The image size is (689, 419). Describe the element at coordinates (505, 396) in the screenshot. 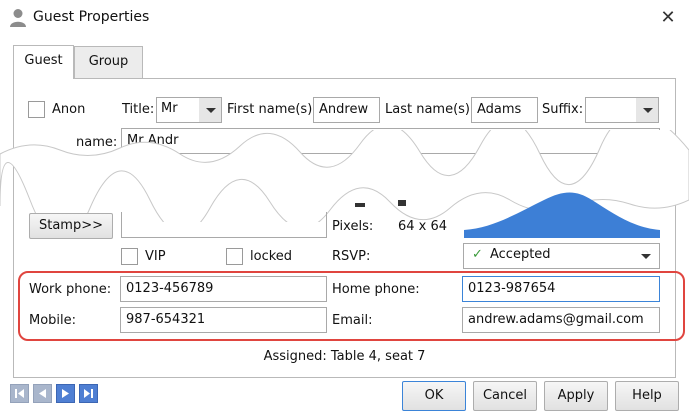

I see `cancel-button: Cancel` at that location.